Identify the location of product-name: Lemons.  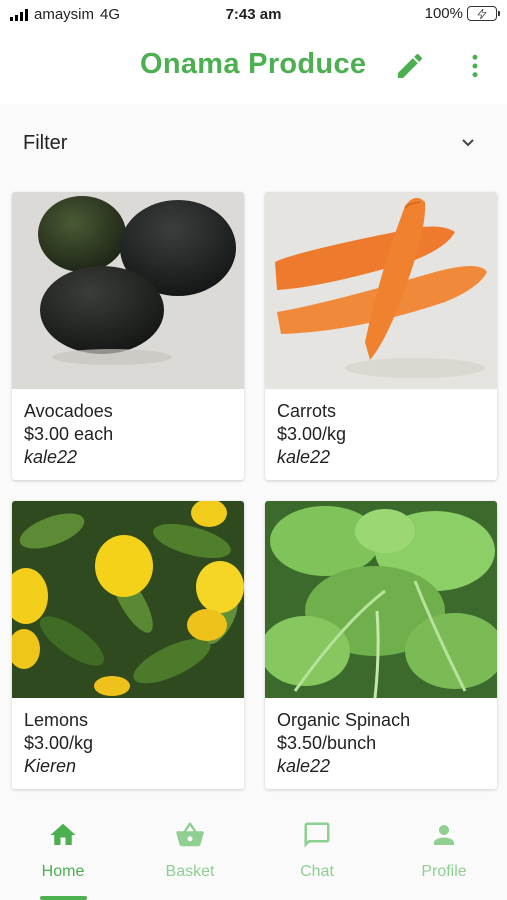
(56, 720).